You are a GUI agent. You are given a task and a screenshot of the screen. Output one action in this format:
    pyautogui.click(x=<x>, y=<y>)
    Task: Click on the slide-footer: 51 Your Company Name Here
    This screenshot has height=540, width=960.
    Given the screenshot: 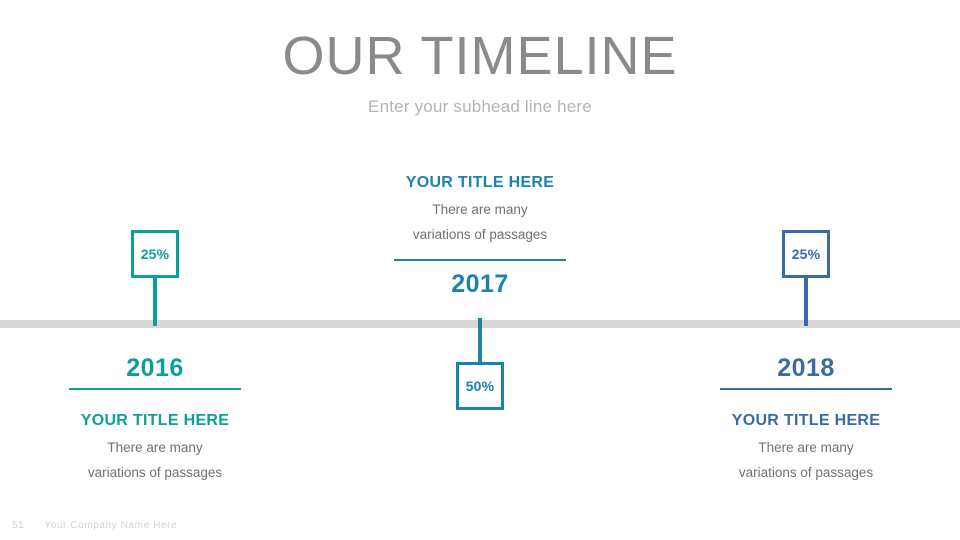 What is the action you would take?
    pyautogui.click(x=94, y=525)
    